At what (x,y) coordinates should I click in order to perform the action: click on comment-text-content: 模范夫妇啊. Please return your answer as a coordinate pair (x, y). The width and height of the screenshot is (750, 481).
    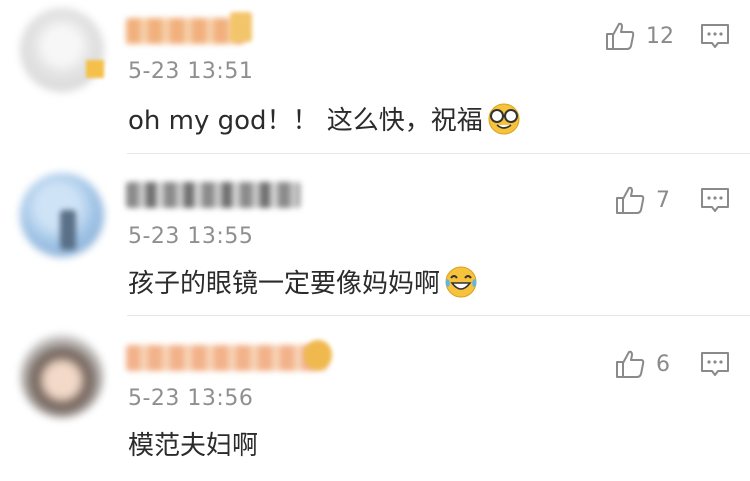
    Looking at the image, I should click on (193, 446).